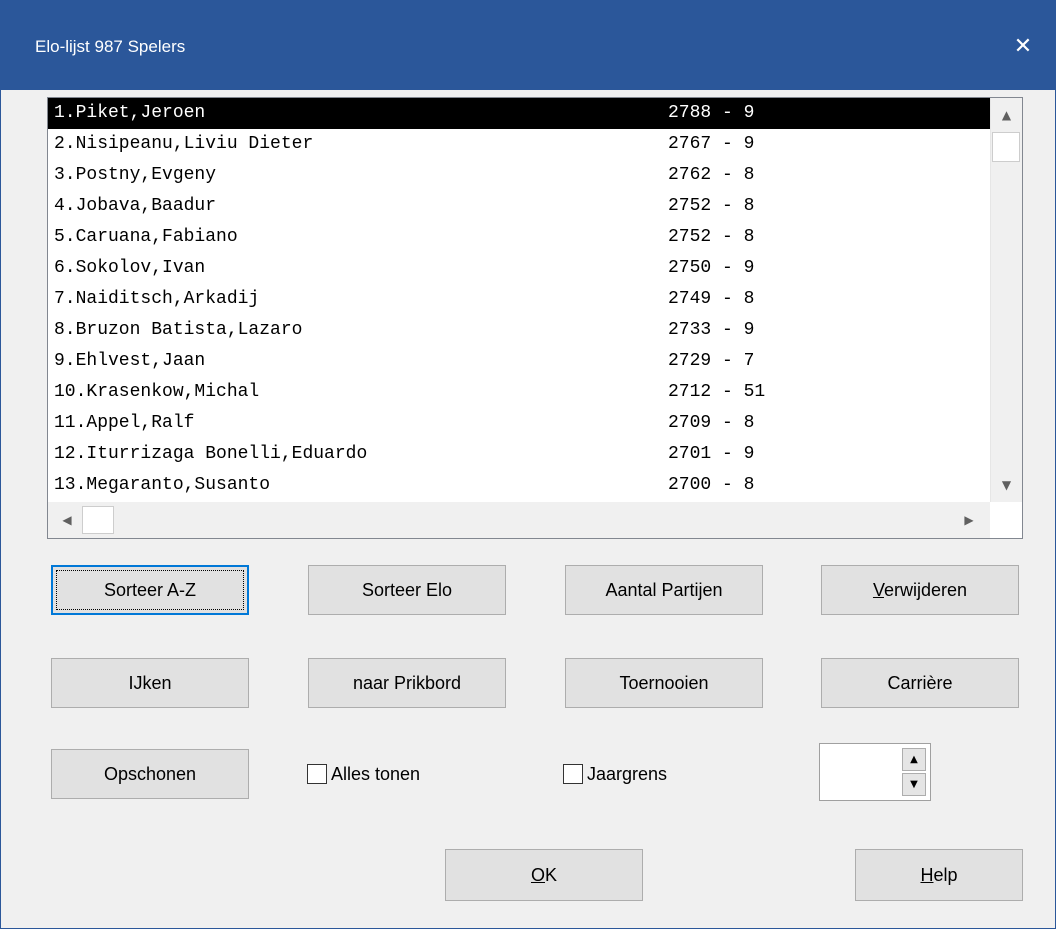 Image resolution: width=1056 pixels, height=929 pixels. I want to click on num-games-button: Aantal Partijen, so click(664, 590).